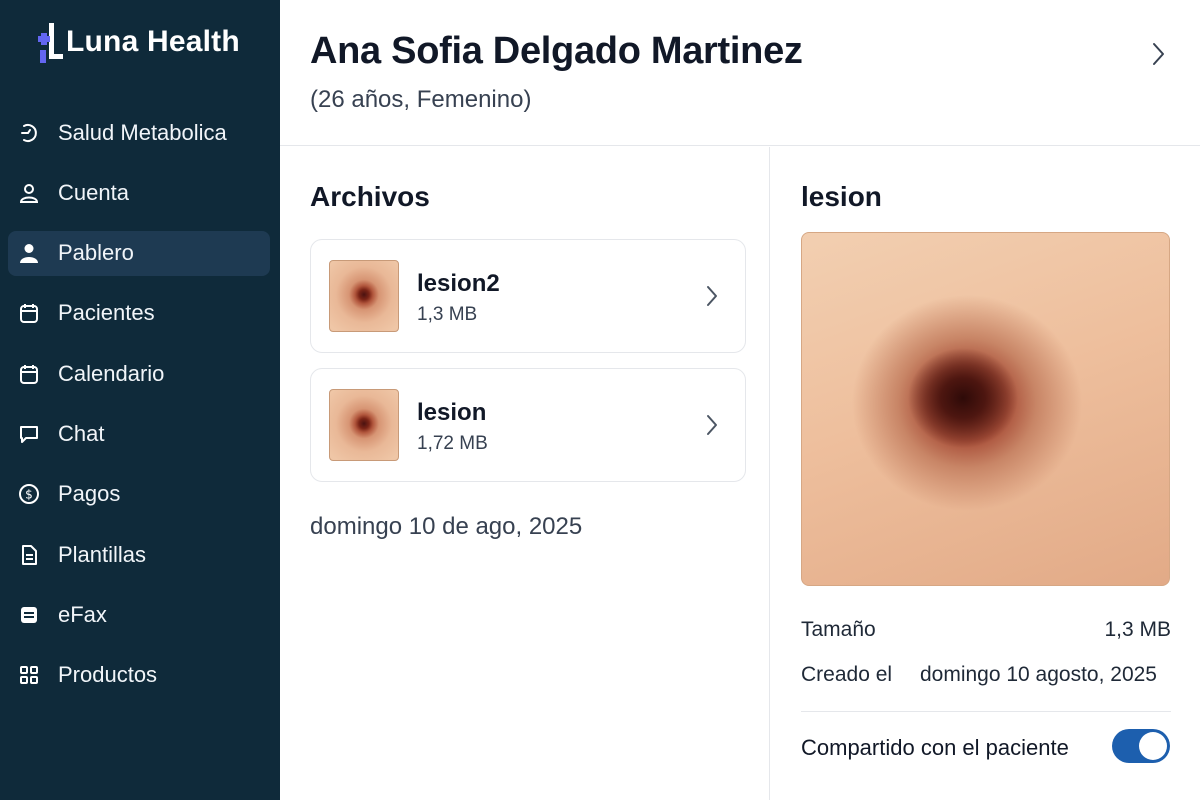 Image resolution: width=1200 pixels, height=800 pixels. What do you see at coordinates (458, 283) in the screenshot?
I see `file-name: lesion2` at bounding box center [458, 283].